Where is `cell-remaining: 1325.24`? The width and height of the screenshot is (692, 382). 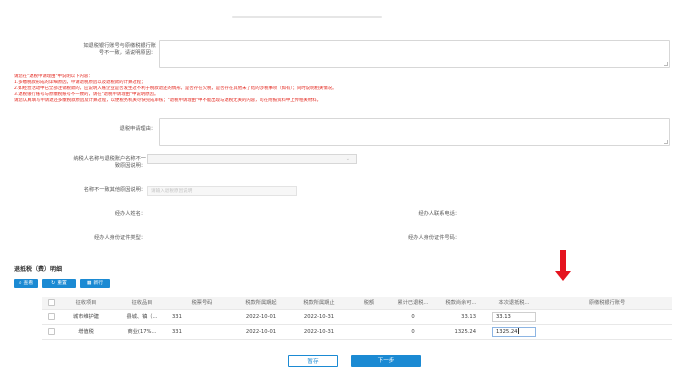
cell-remaining: 1325.24 is located at coordinates (461, 332).